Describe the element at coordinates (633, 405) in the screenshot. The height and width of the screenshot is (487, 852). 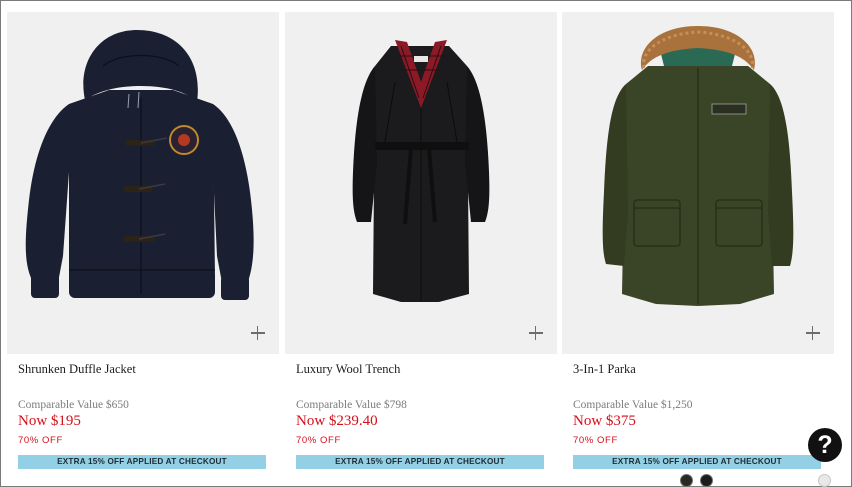
I see `comparable-value: Comparable Value $1,250` at that location.